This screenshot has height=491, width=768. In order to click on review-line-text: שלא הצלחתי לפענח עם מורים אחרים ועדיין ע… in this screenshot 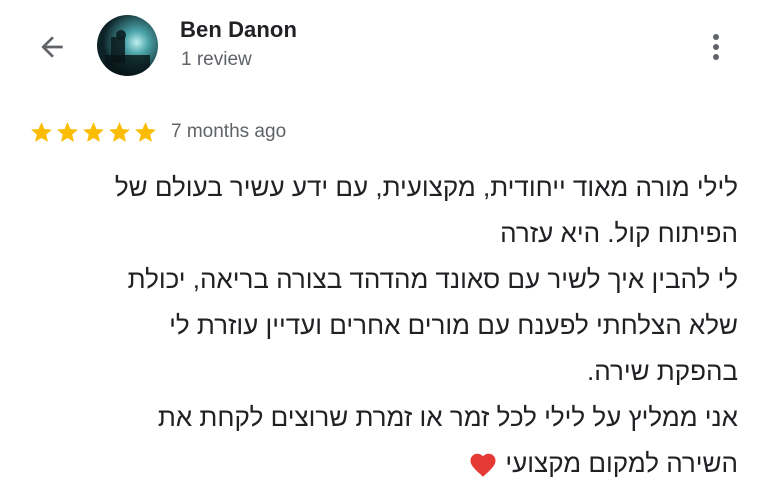, I will do `click(453, 325)`.